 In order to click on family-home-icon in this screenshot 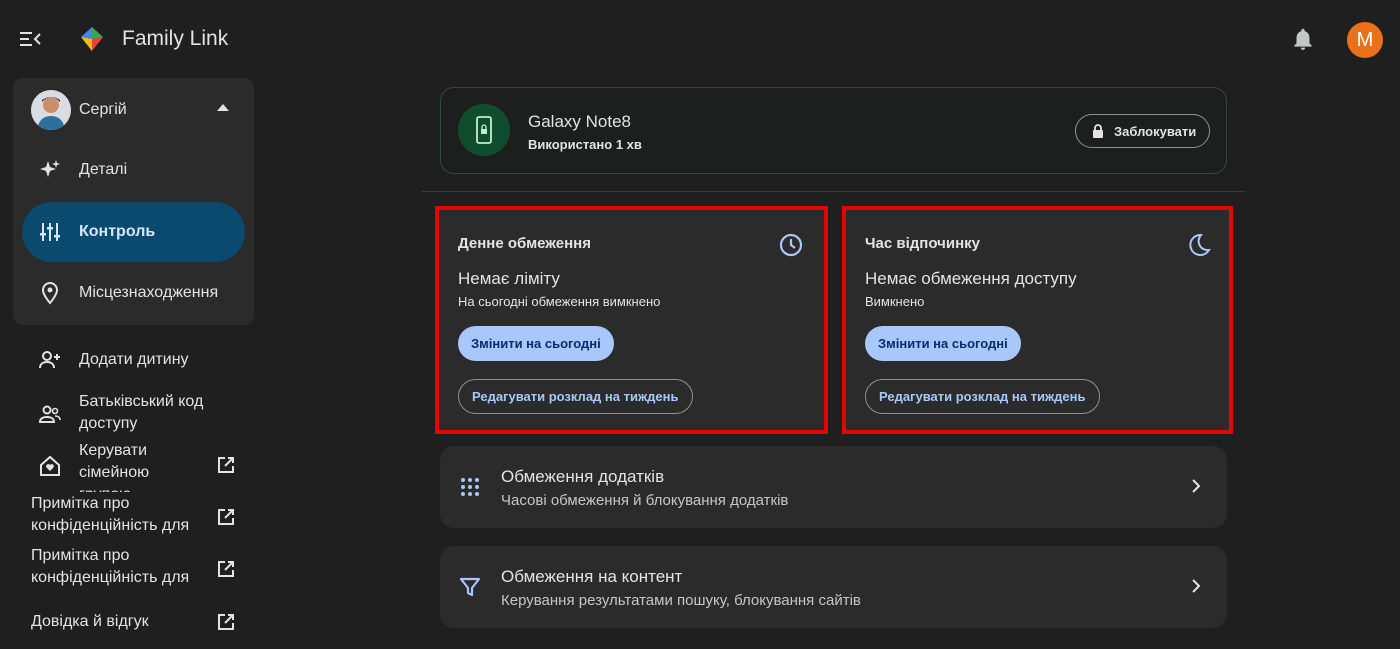, I will do `click(50, 466)`.